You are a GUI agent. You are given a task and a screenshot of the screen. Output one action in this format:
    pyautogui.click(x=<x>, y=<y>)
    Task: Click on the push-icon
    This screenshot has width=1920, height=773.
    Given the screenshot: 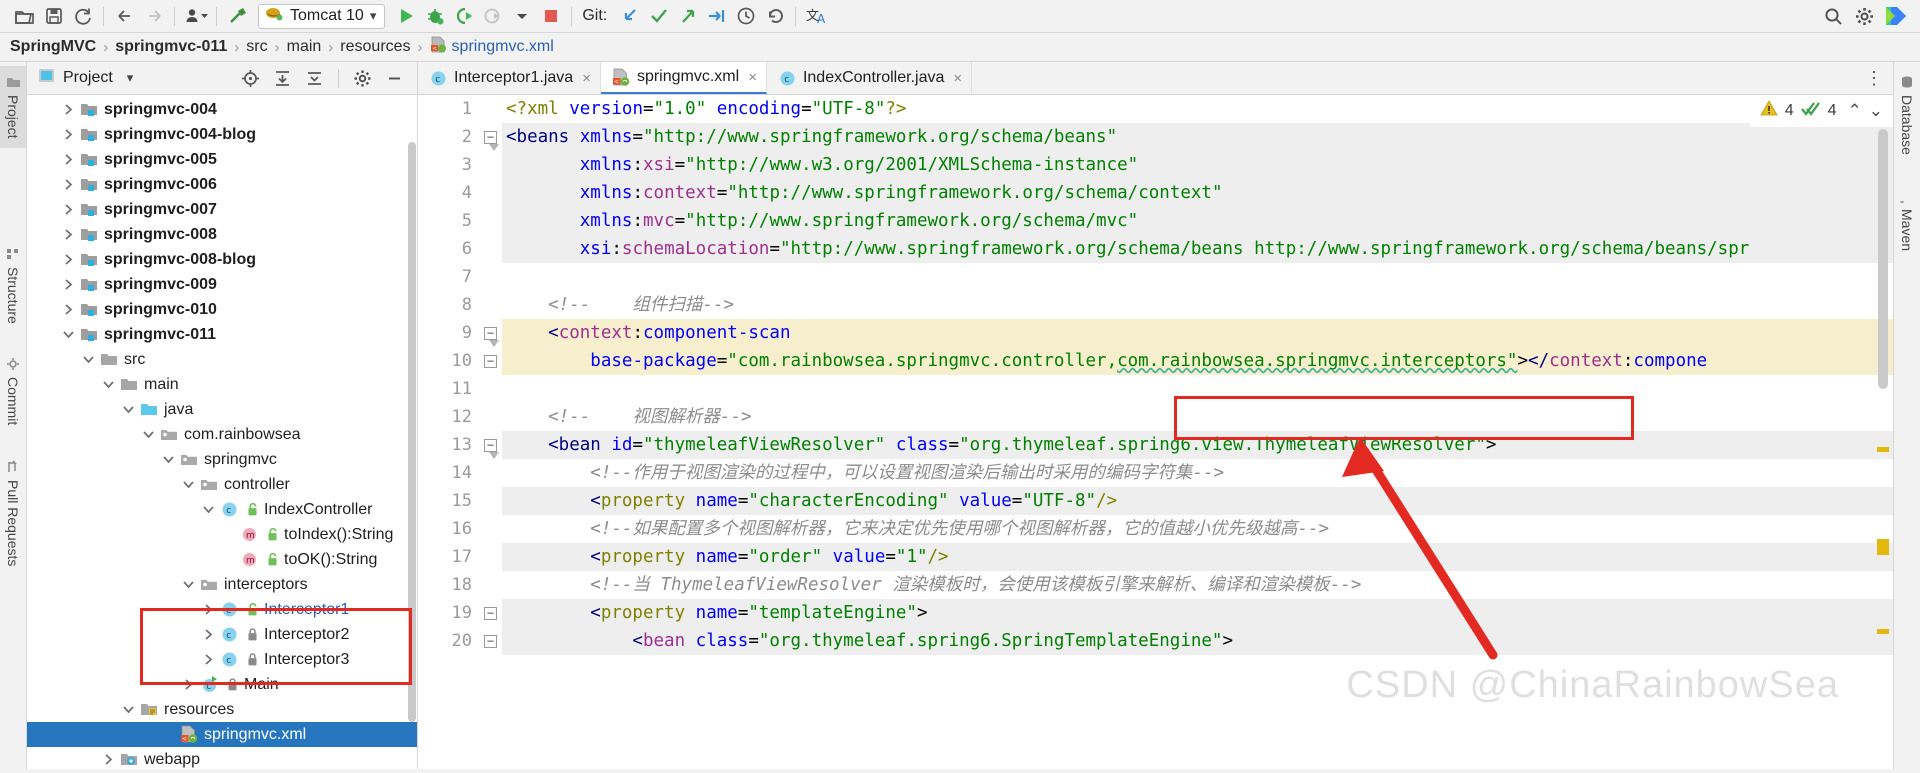 What is the action you would take?
    pyautogui.click(x=687, y=16)
    